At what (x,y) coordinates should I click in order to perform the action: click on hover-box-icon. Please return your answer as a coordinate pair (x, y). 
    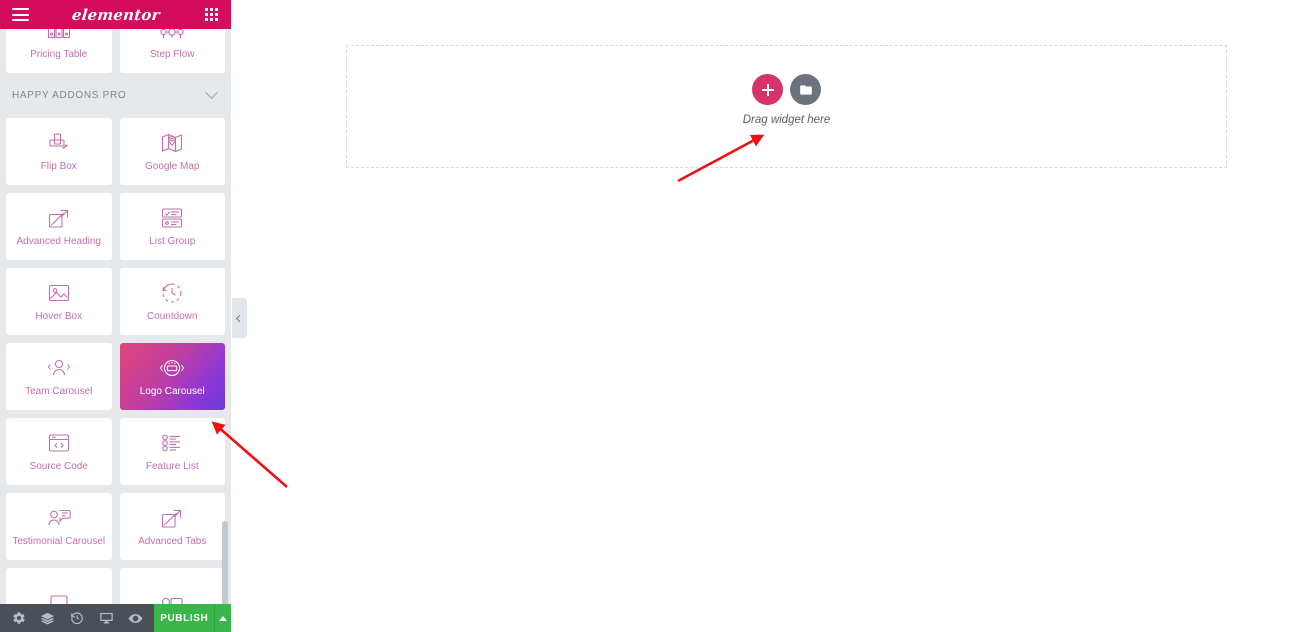
    Looking at the image, I should click on (59, 293).